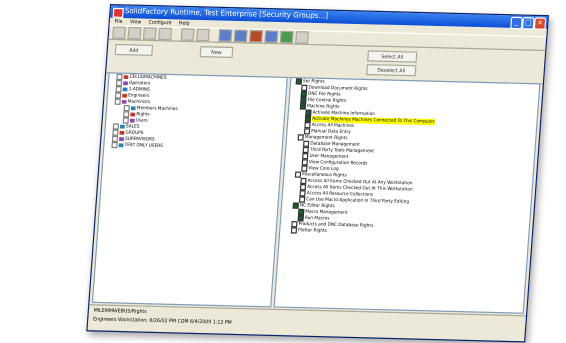 Image resolution: width=566 pixels, height=343 pixels. What do you see at coordinates (294, 230) in the screenshot?
I see `rights-checkbox` at bounding box center [294, 230].